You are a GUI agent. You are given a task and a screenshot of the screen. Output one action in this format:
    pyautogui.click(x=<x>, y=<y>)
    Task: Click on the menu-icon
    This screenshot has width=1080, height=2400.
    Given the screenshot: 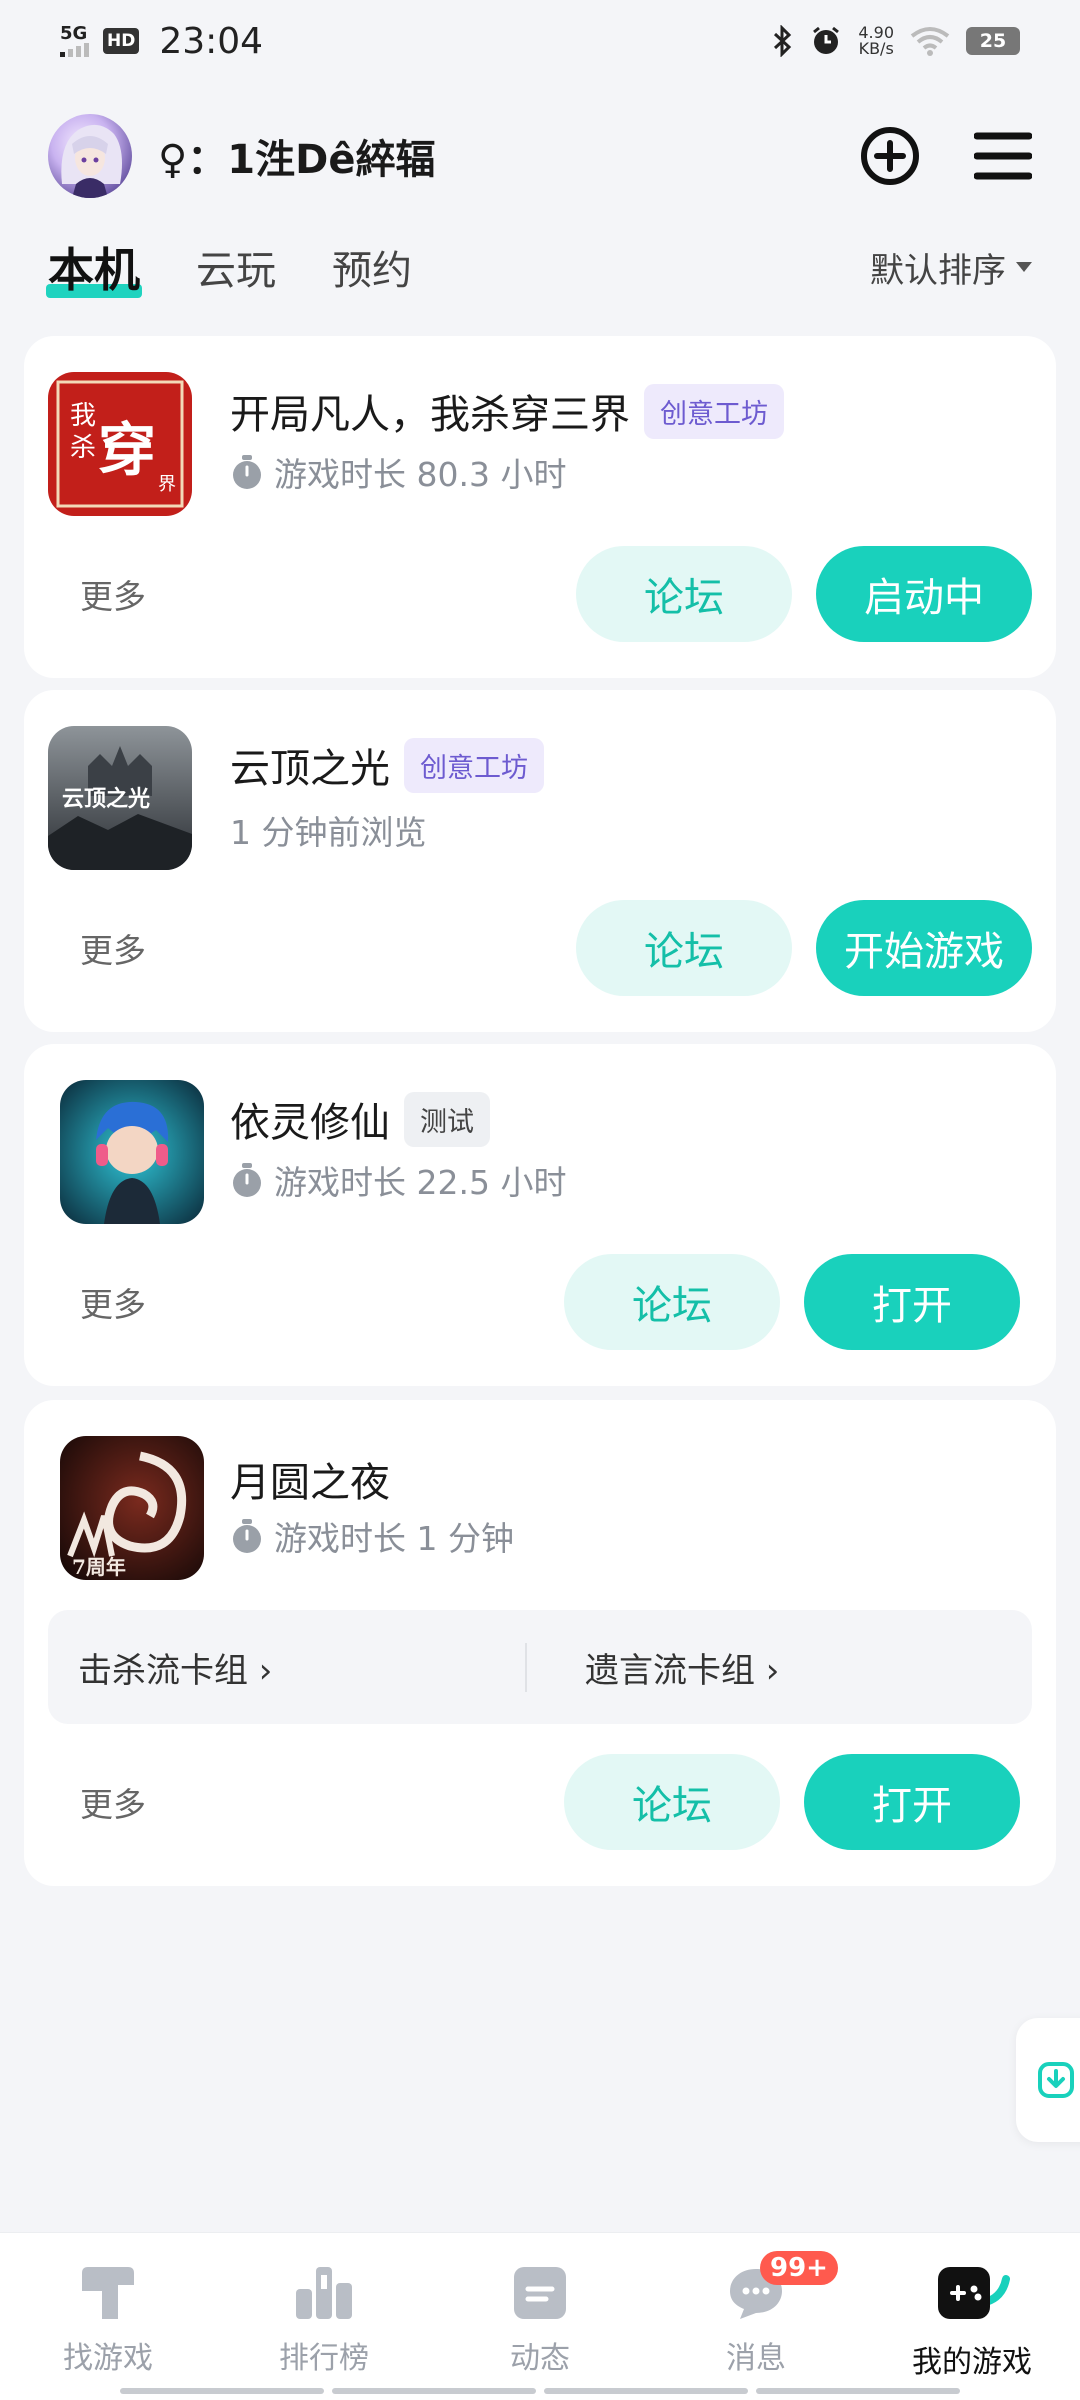 What is the action you would take?
    pyautogui.click(x=1003, y=156)
    